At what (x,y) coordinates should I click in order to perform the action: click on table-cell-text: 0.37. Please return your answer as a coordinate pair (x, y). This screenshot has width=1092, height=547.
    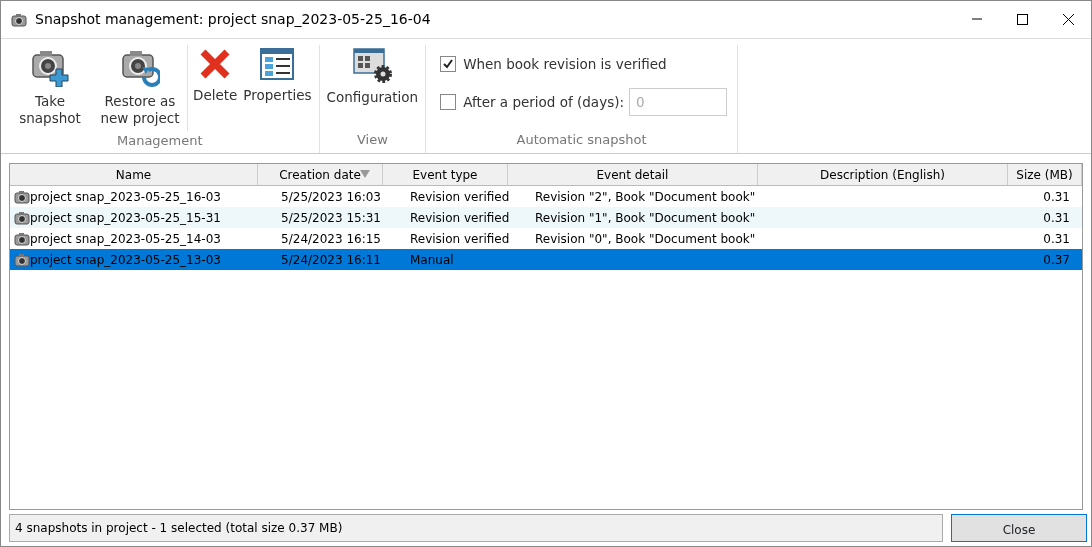
    Looking at the image, I should click on (1056, 260).